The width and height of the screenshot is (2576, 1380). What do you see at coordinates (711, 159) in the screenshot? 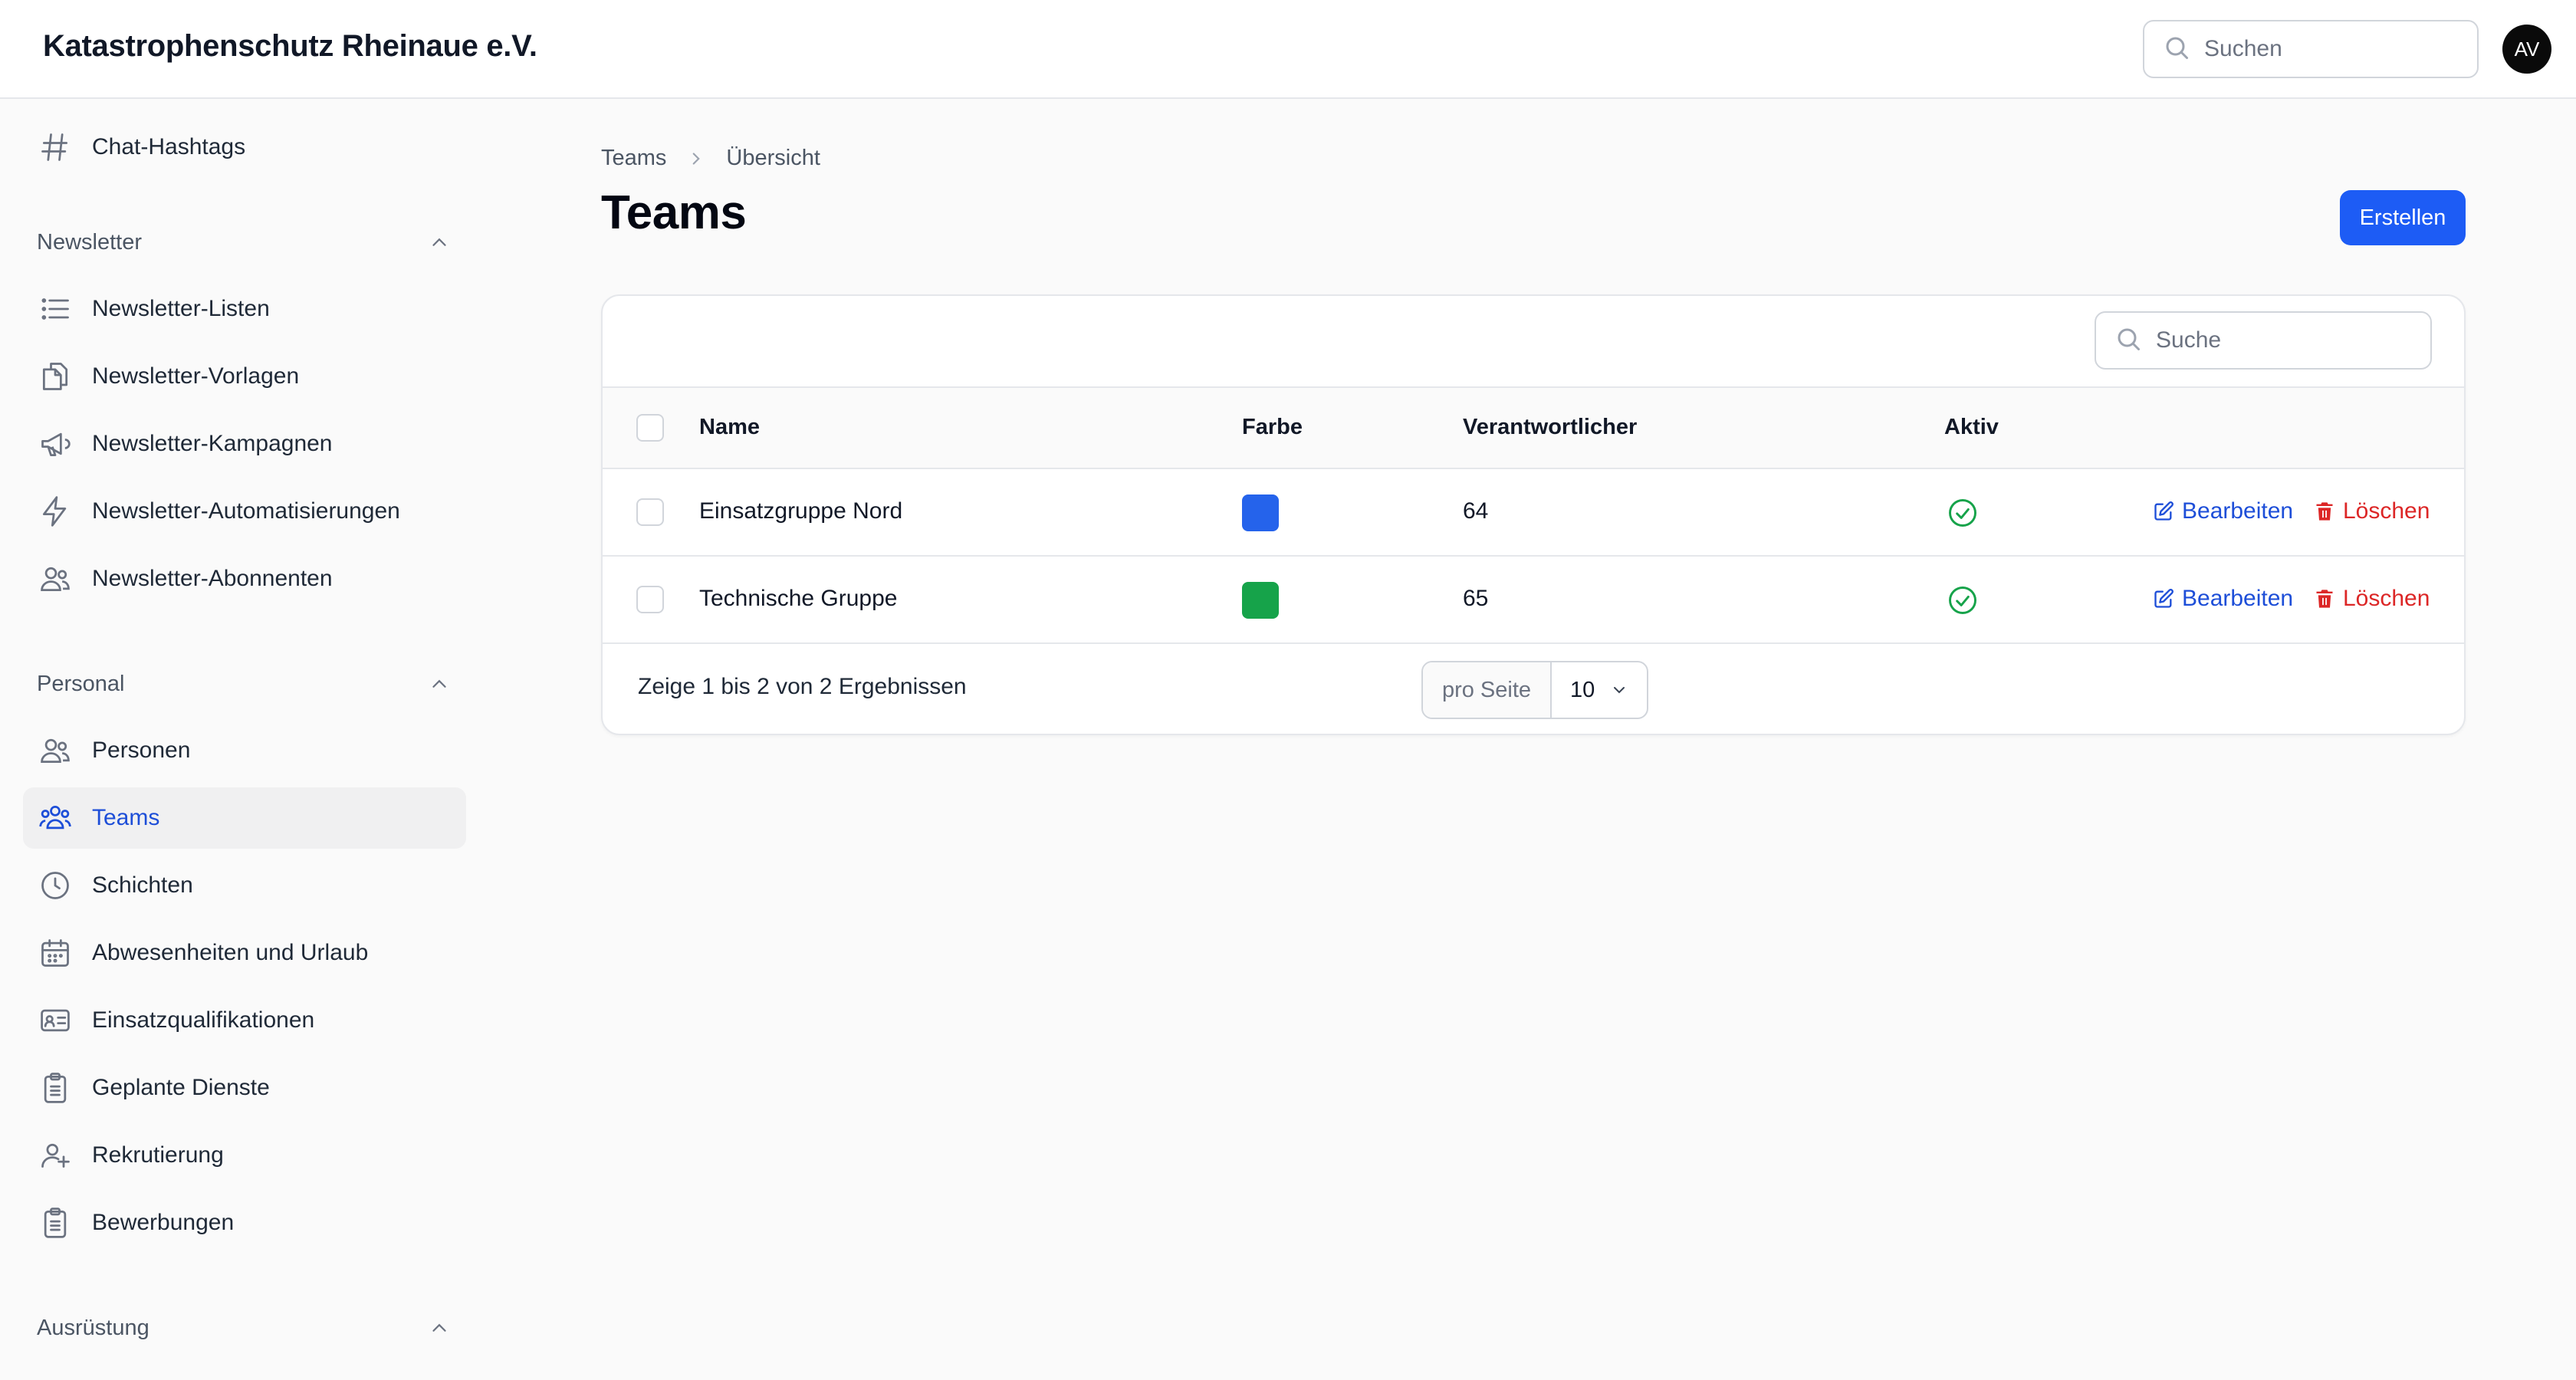
I see `breadcrumb: Teams Übersicht` at bounding box center [711, 159].